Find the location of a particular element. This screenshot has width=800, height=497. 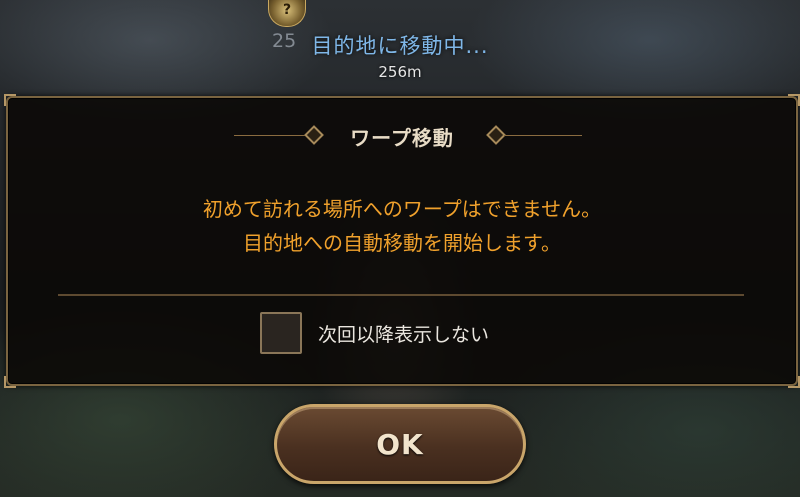

title-line-right is located at coordinates (543, 135).